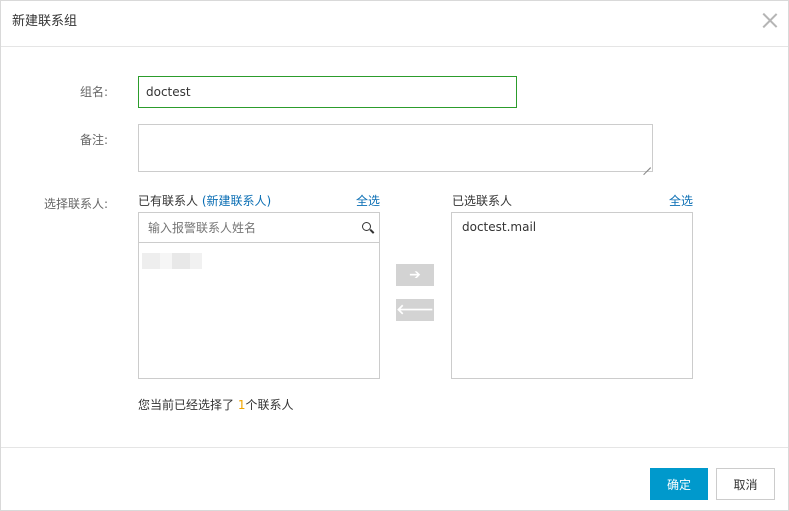 The height and width of the screenshot is (511, 789). I want to click on move-right-button: ➔, so click(415, 275).